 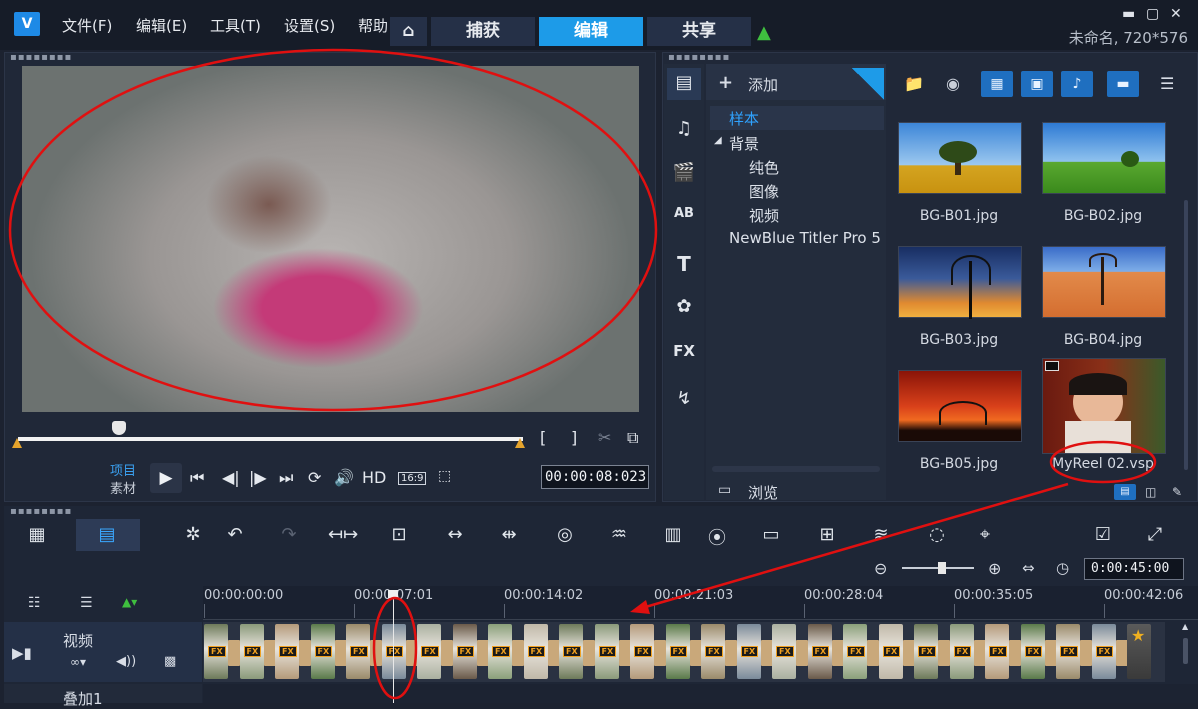 I want to click on scroll-up-icon: ▲, so click(x=1185, y=626).